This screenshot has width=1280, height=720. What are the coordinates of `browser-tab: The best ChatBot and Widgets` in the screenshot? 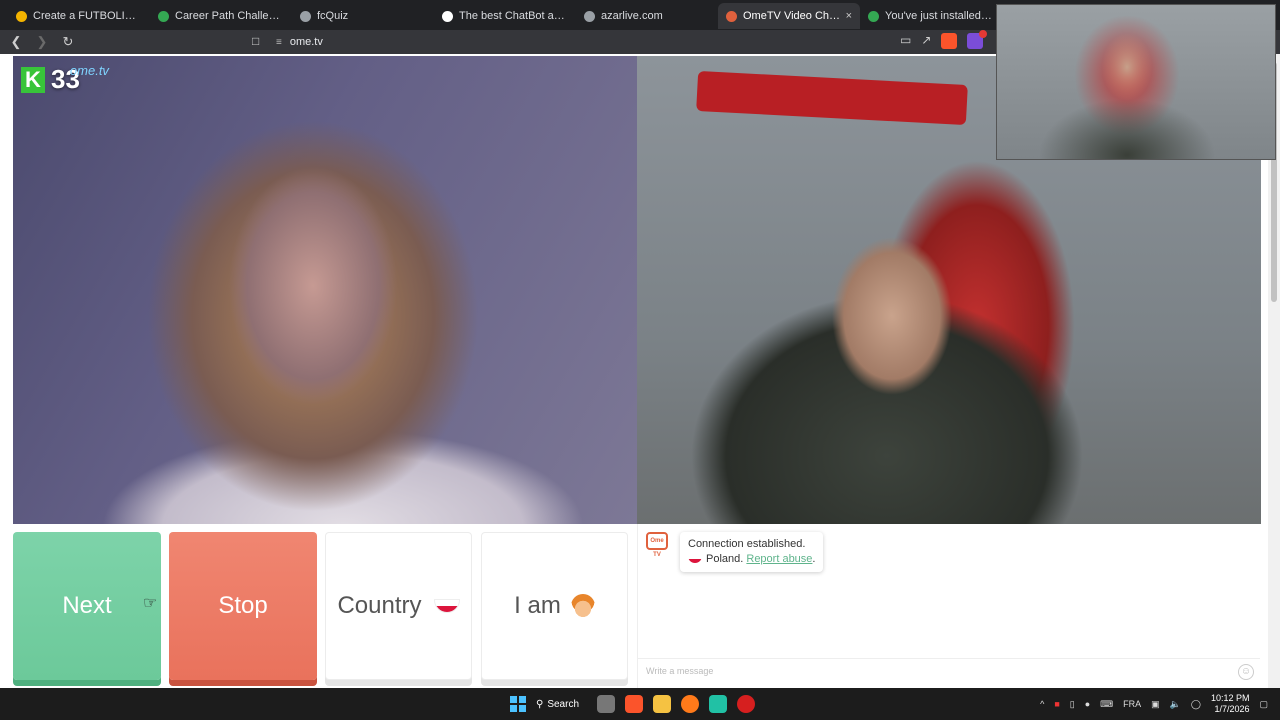 It's located at (505, 16).